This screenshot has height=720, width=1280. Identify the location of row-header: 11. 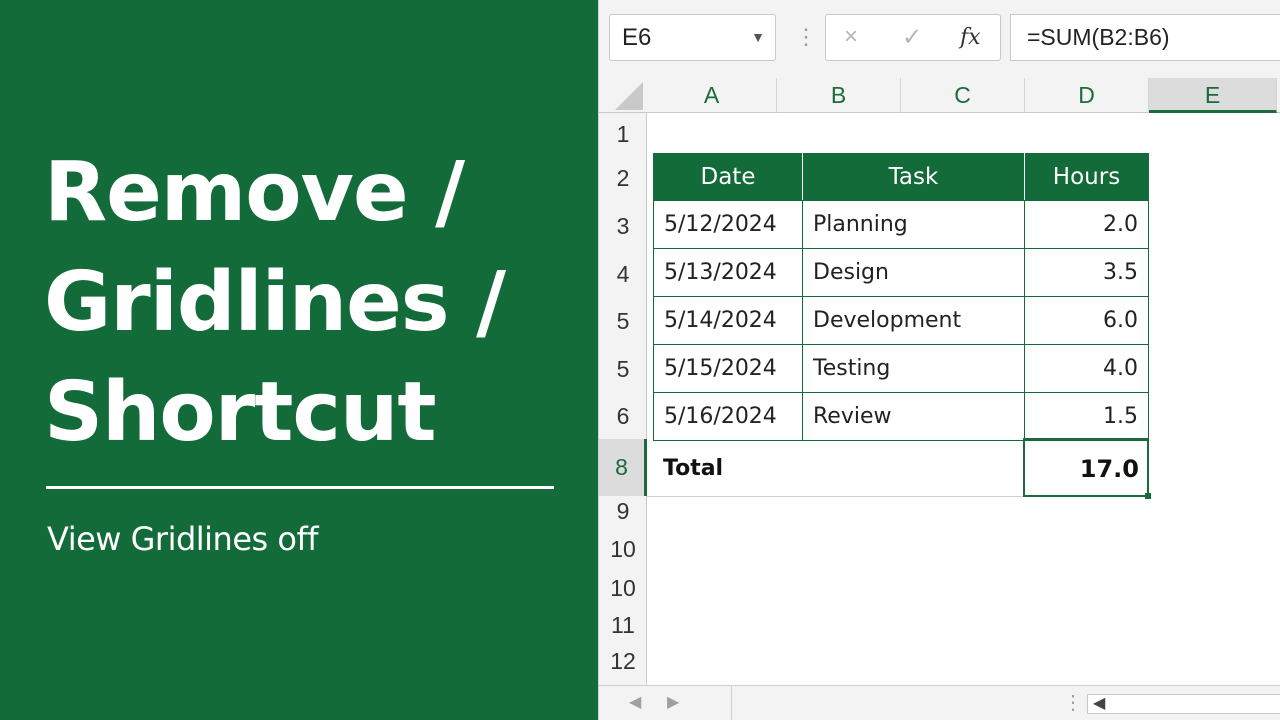
(623, 625).